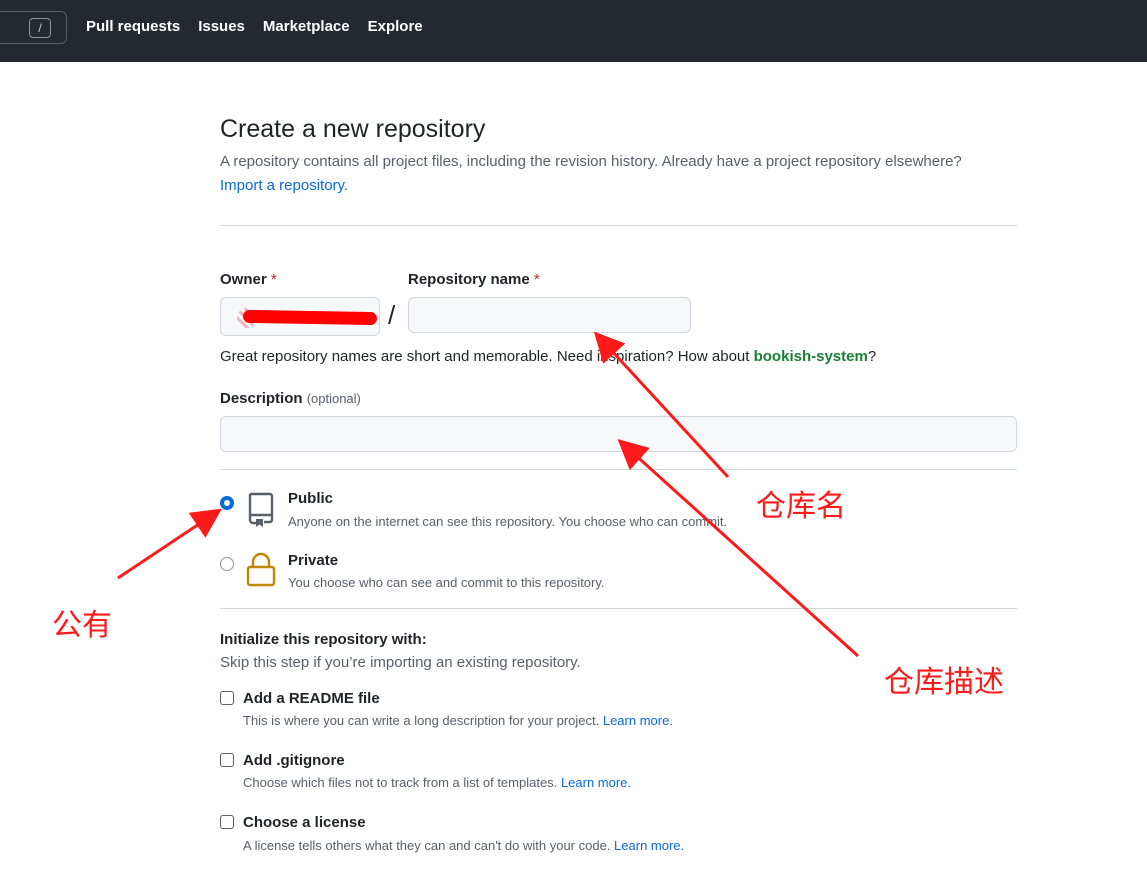 Image resolution: width=1147 pixels, height=873 pixels. What do you see at coordinates (82, 625) in the screenshot?
I see `annotation-public: 公有` at bounding box center [82, 625].